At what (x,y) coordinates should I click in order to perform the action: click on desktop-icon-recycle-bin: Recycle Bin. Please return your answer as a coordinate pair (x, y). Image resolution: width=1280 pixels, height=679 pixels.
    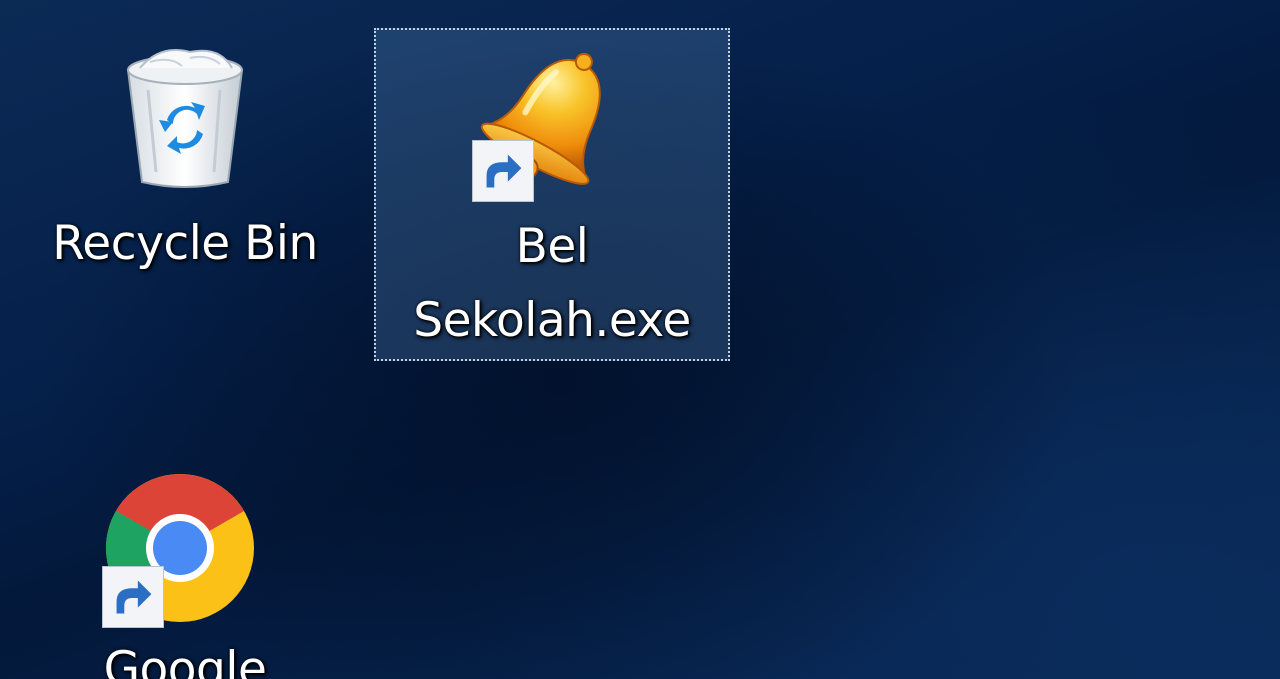
    Looking at the image, I should click on (185, 160).